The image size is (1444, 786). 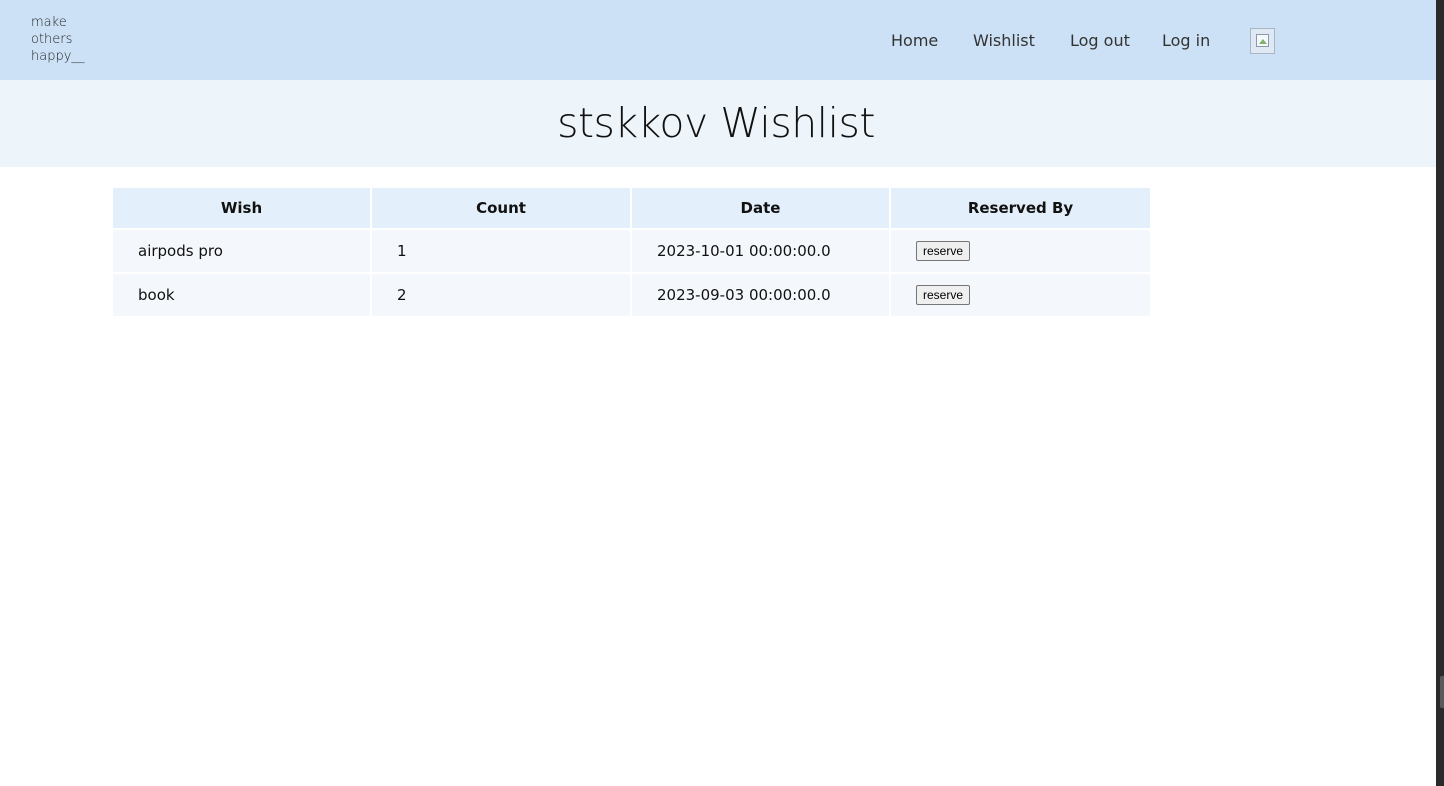 What do you see at coordinates (761, 294) in the screenshot?
I see `cell-date: 2023-09-03 00:00:00.0` at bounding box center [761, 294].